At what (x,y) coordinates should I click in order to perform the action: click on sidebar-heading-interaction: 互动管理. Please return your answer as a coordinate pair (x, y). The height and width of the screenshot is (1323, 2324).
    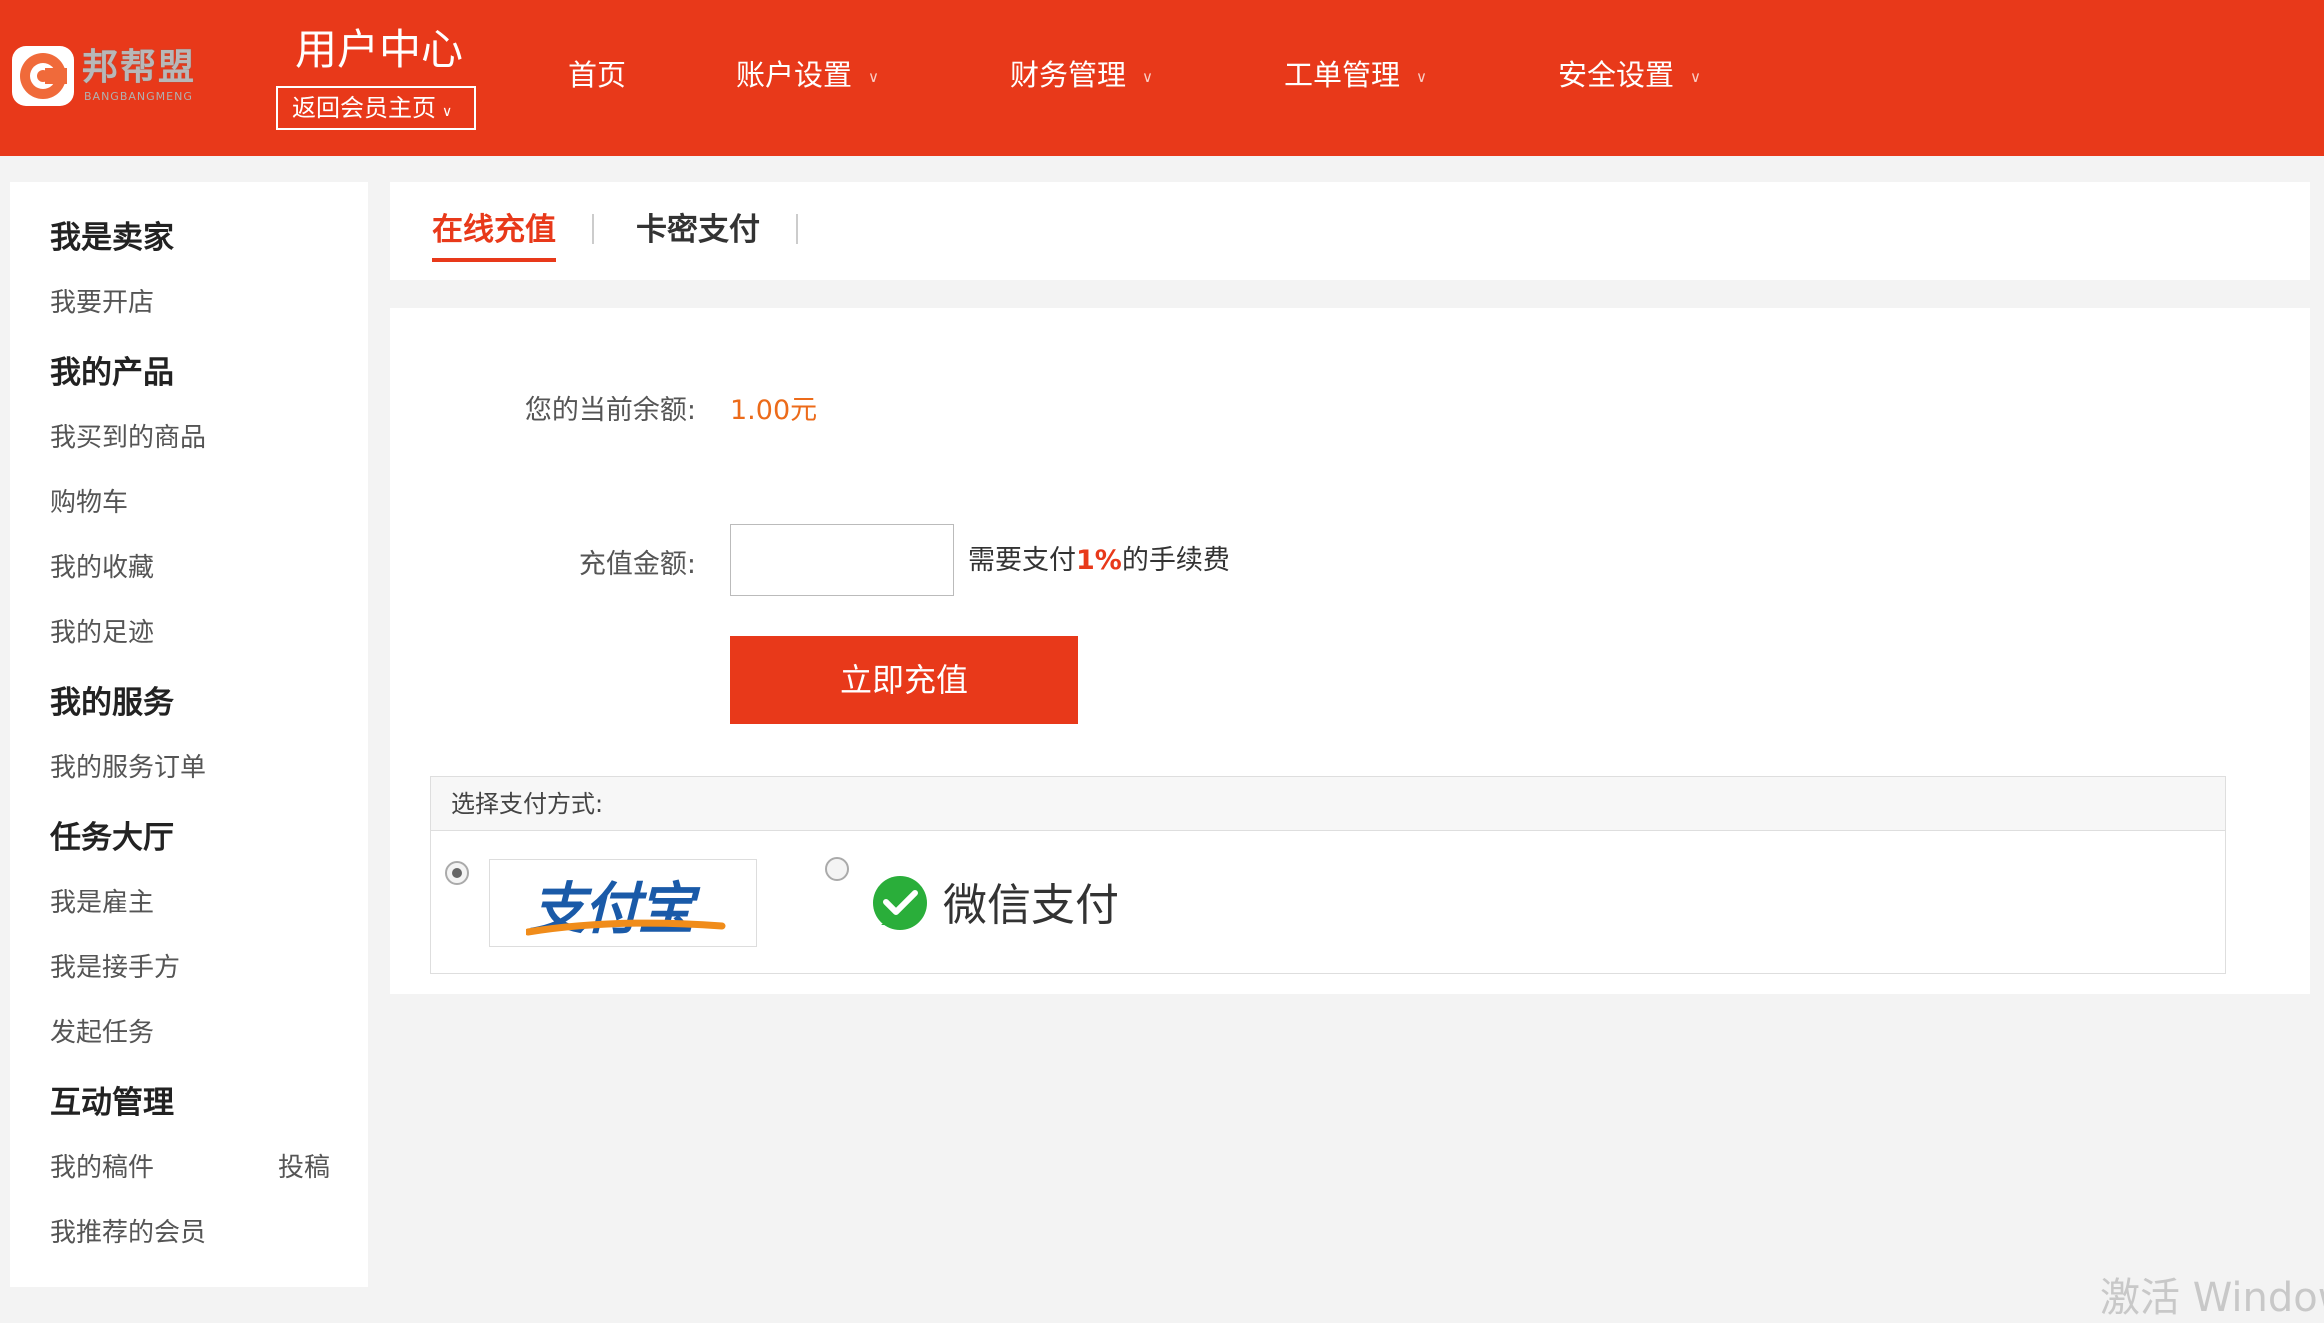
    Looking at the image, I should click on (112, 1103).